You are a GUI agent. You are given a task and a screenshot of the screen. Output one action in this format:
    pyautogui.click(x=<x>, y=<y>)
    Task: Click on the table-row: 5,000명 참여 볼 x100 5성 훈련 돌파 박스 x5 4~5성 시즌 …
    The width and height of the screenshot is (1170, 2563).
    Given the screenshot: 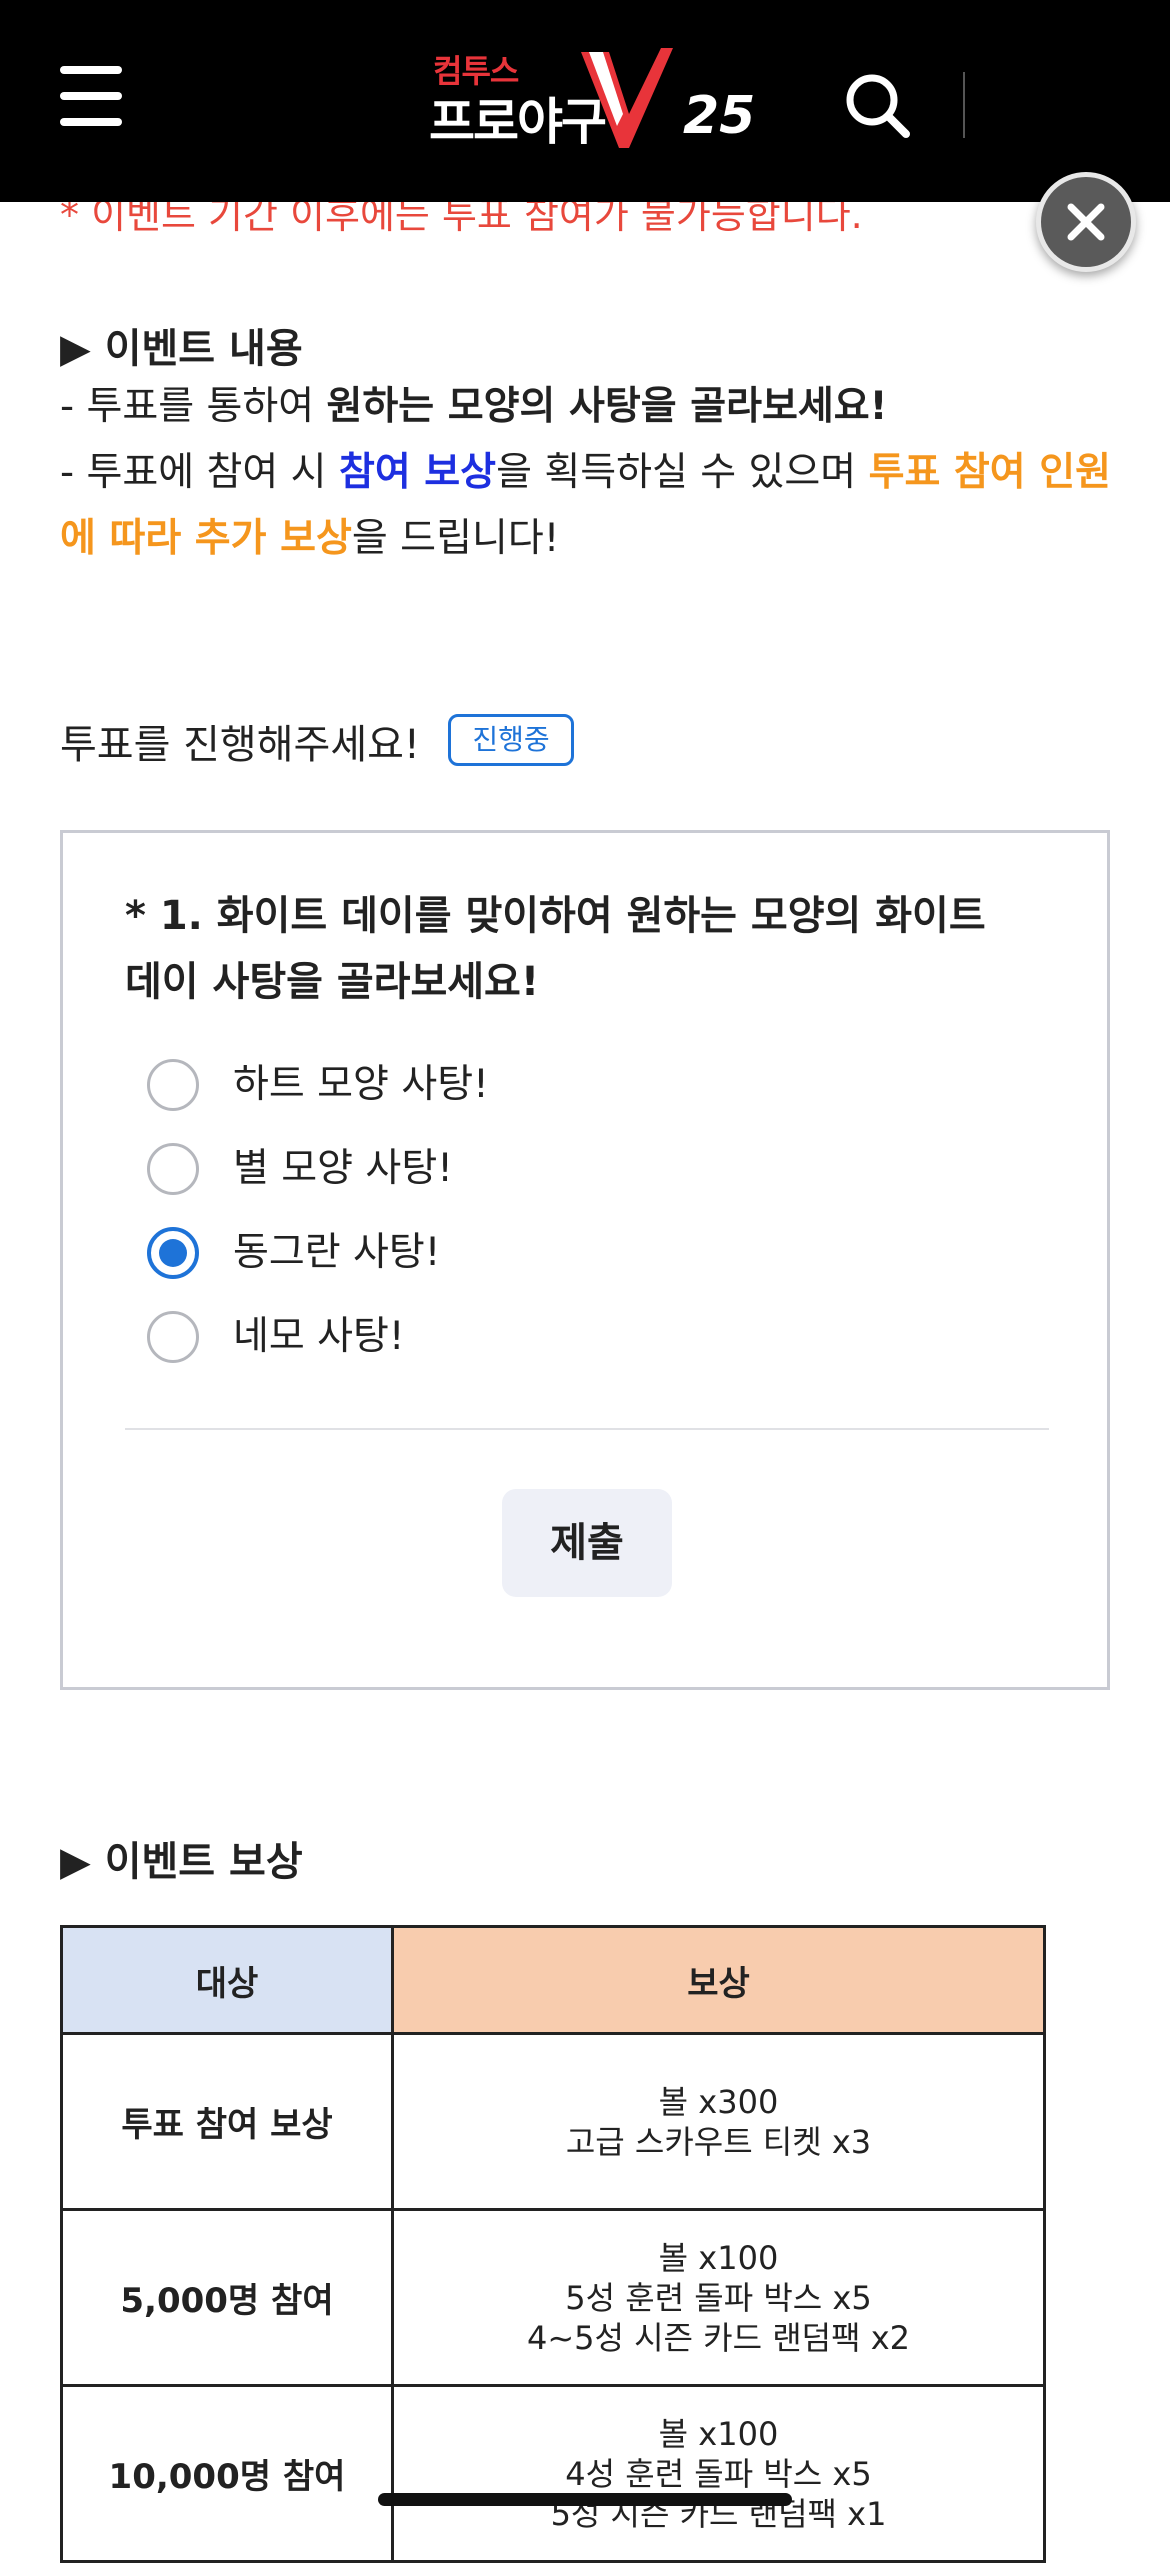 What is the action you would take?
    pyautogui.click(x=553, y=2297)
    